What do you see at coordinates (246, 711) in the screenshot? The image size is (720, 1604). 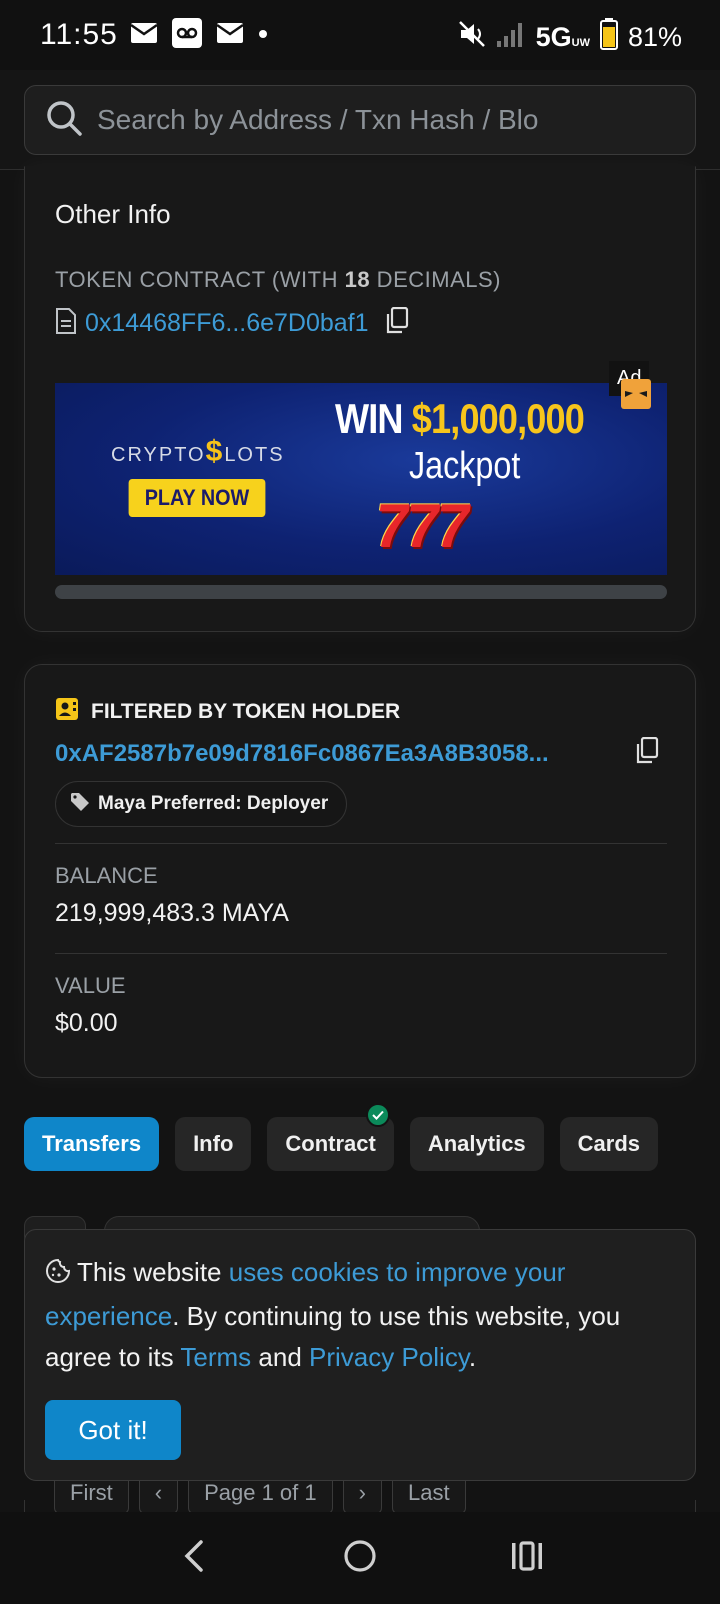 I see `filtered-title: FILTERED BY TOKEN HOLDER` at bounding box center [246, 711].